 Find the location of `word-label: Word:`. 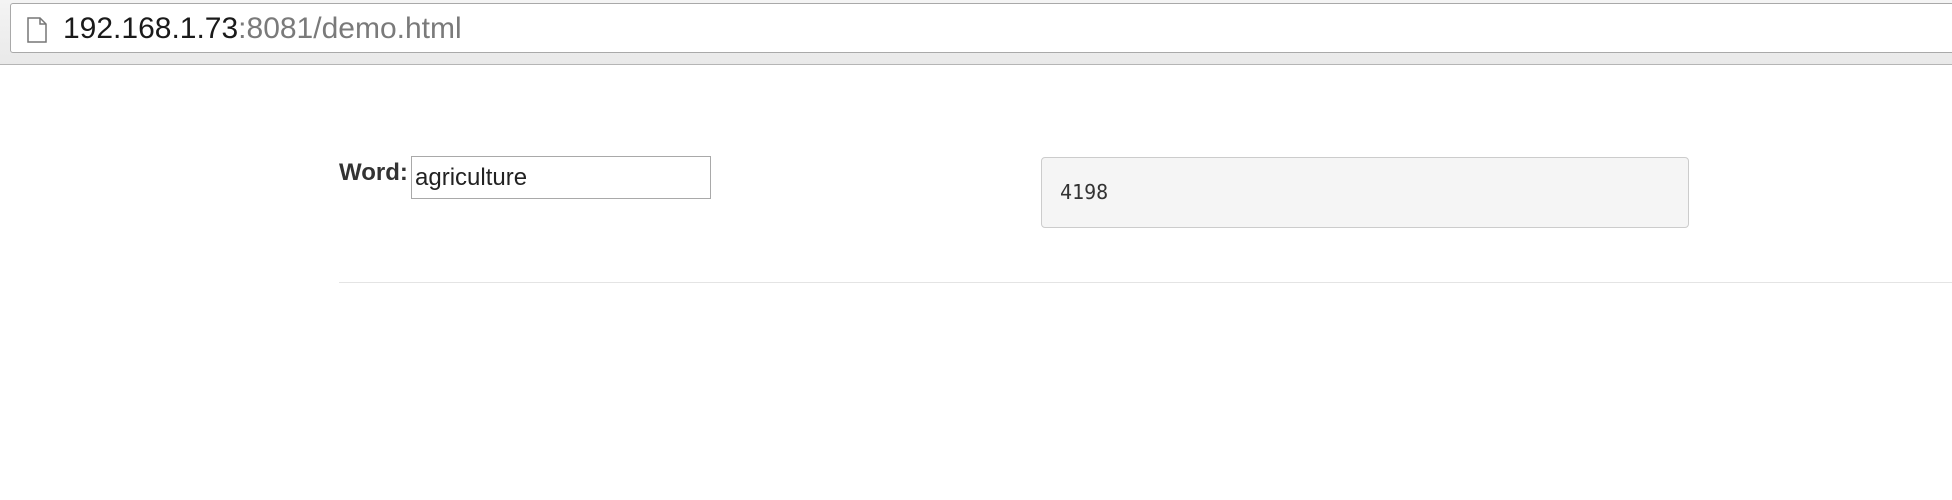

word-label: Word: is located at coordinates (373, 172).